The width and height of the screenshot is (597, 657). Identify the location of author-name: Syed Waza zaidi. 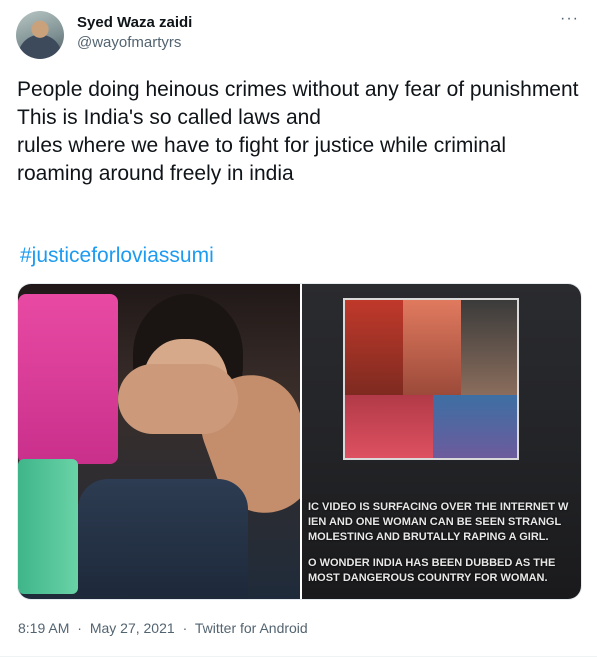
(134, 22).